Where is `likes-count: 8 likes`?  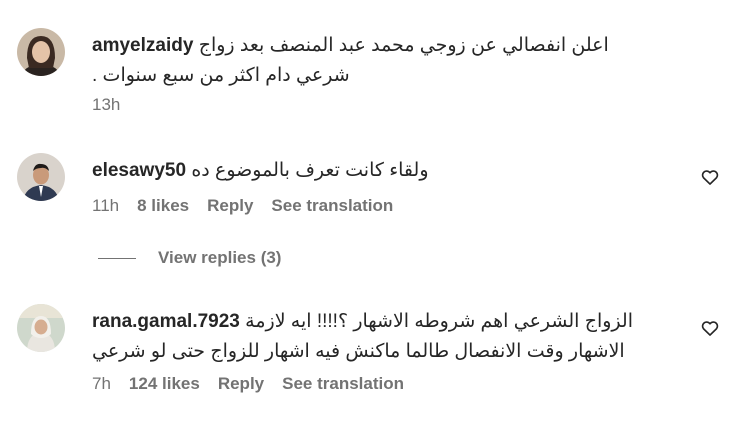
likes-count: 8 likes is located at coordinates (163, 206).